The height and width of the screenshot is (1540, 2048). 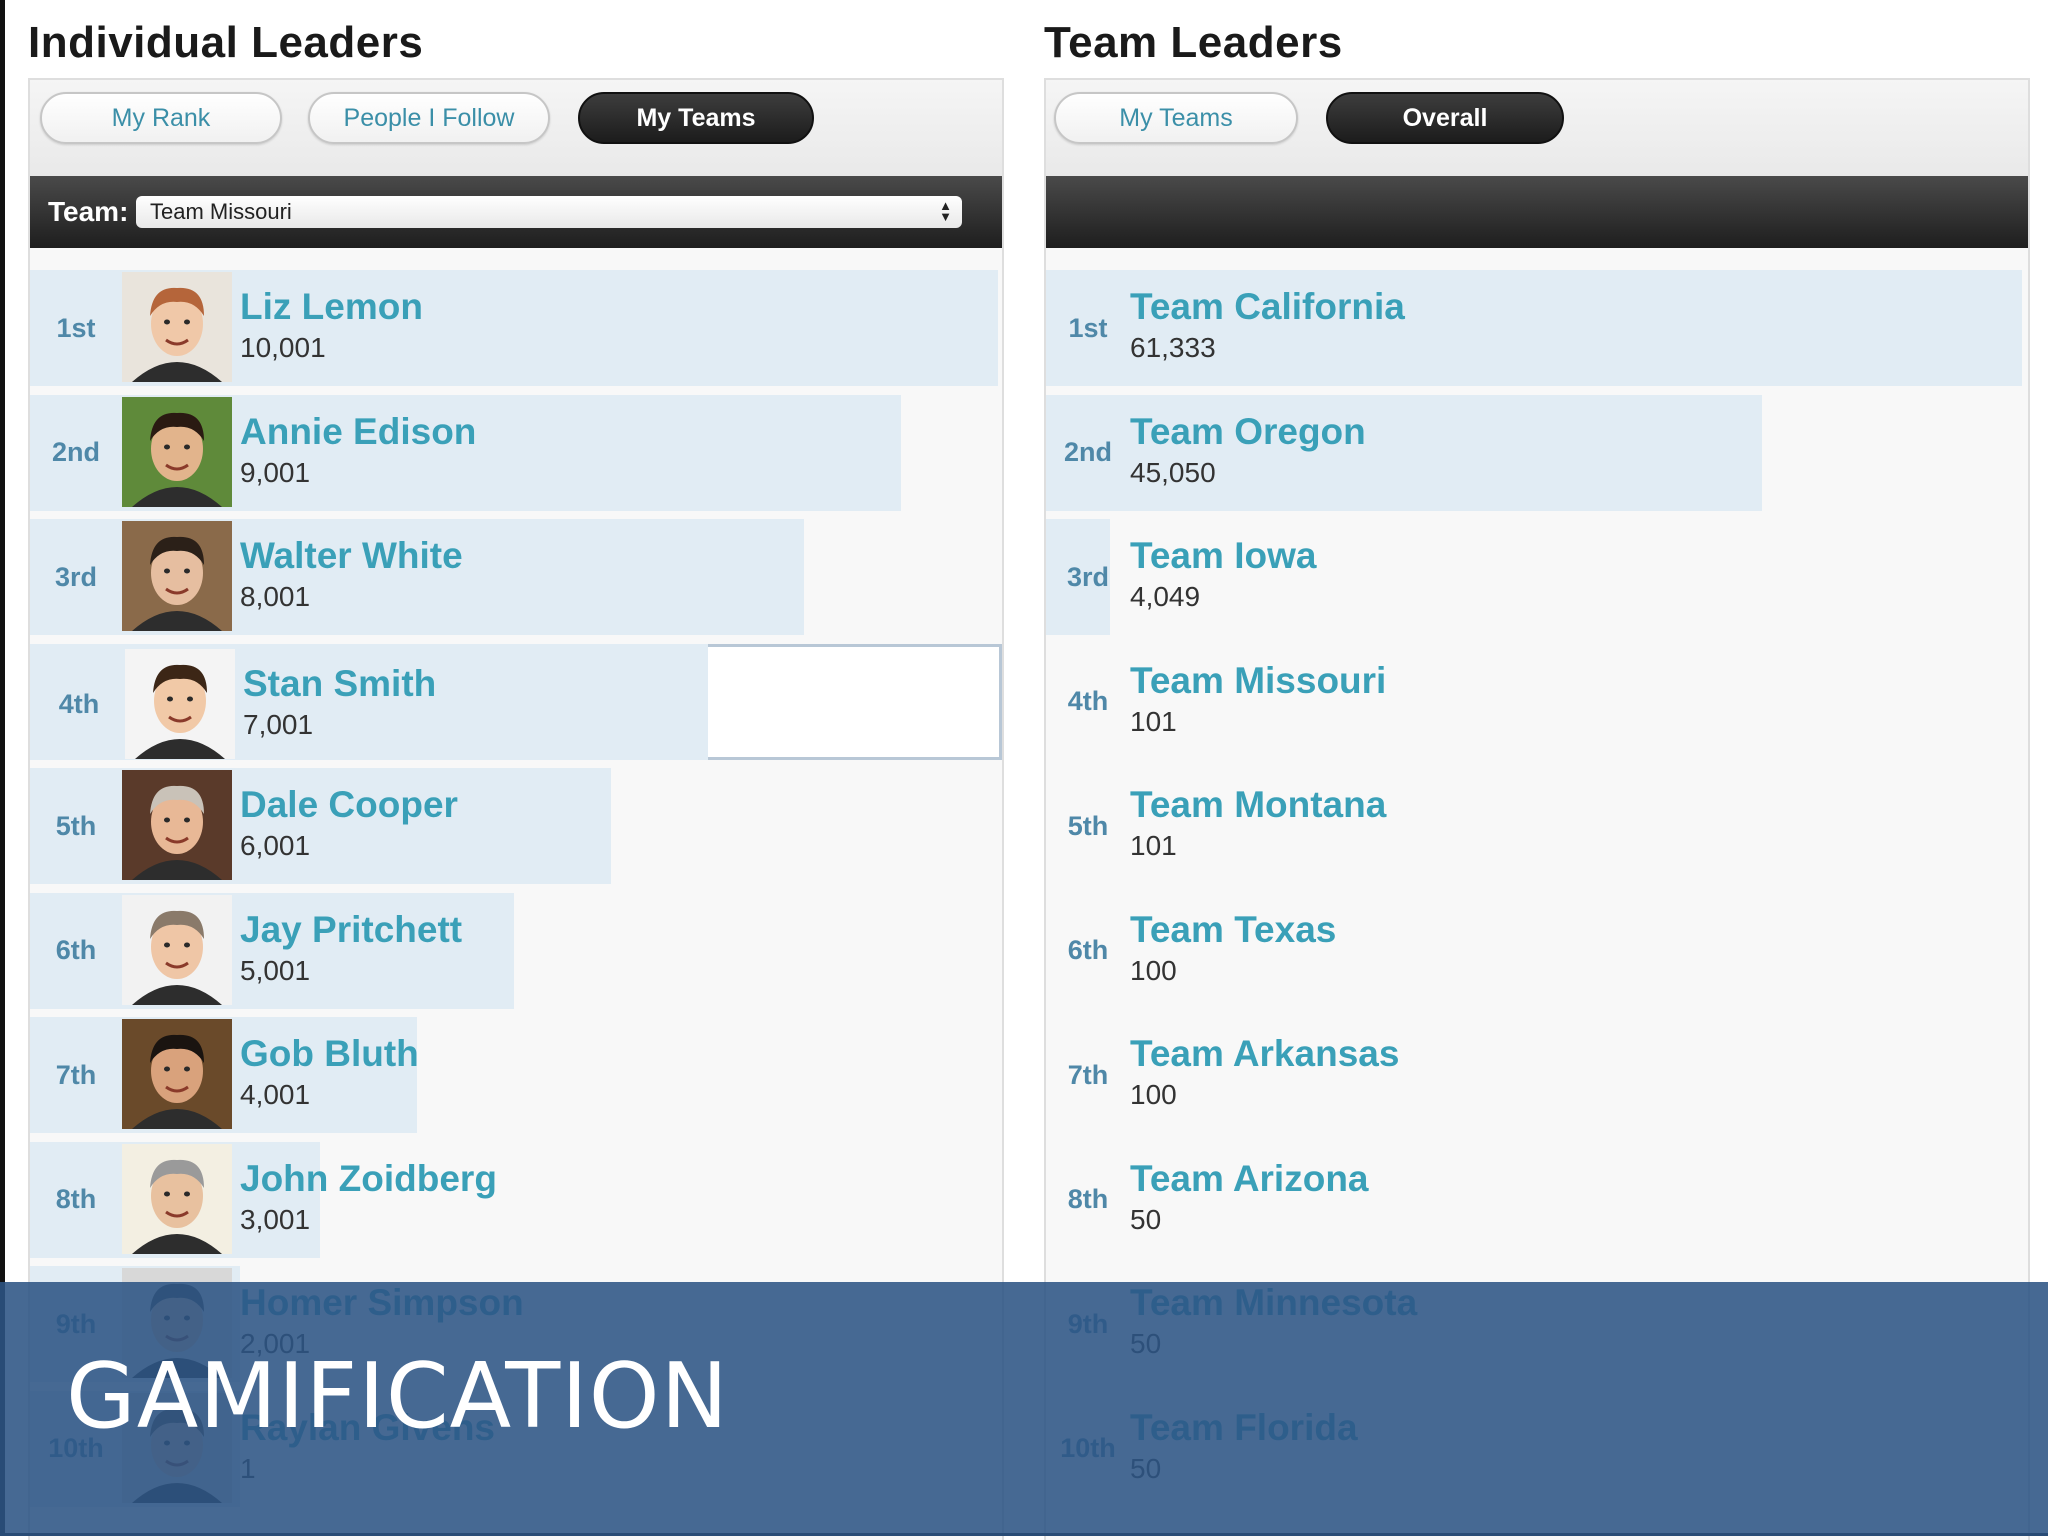 I want to click on team-filter-bar: Team: Team Missouri ▲ ▼, so click(x=516, y=212).